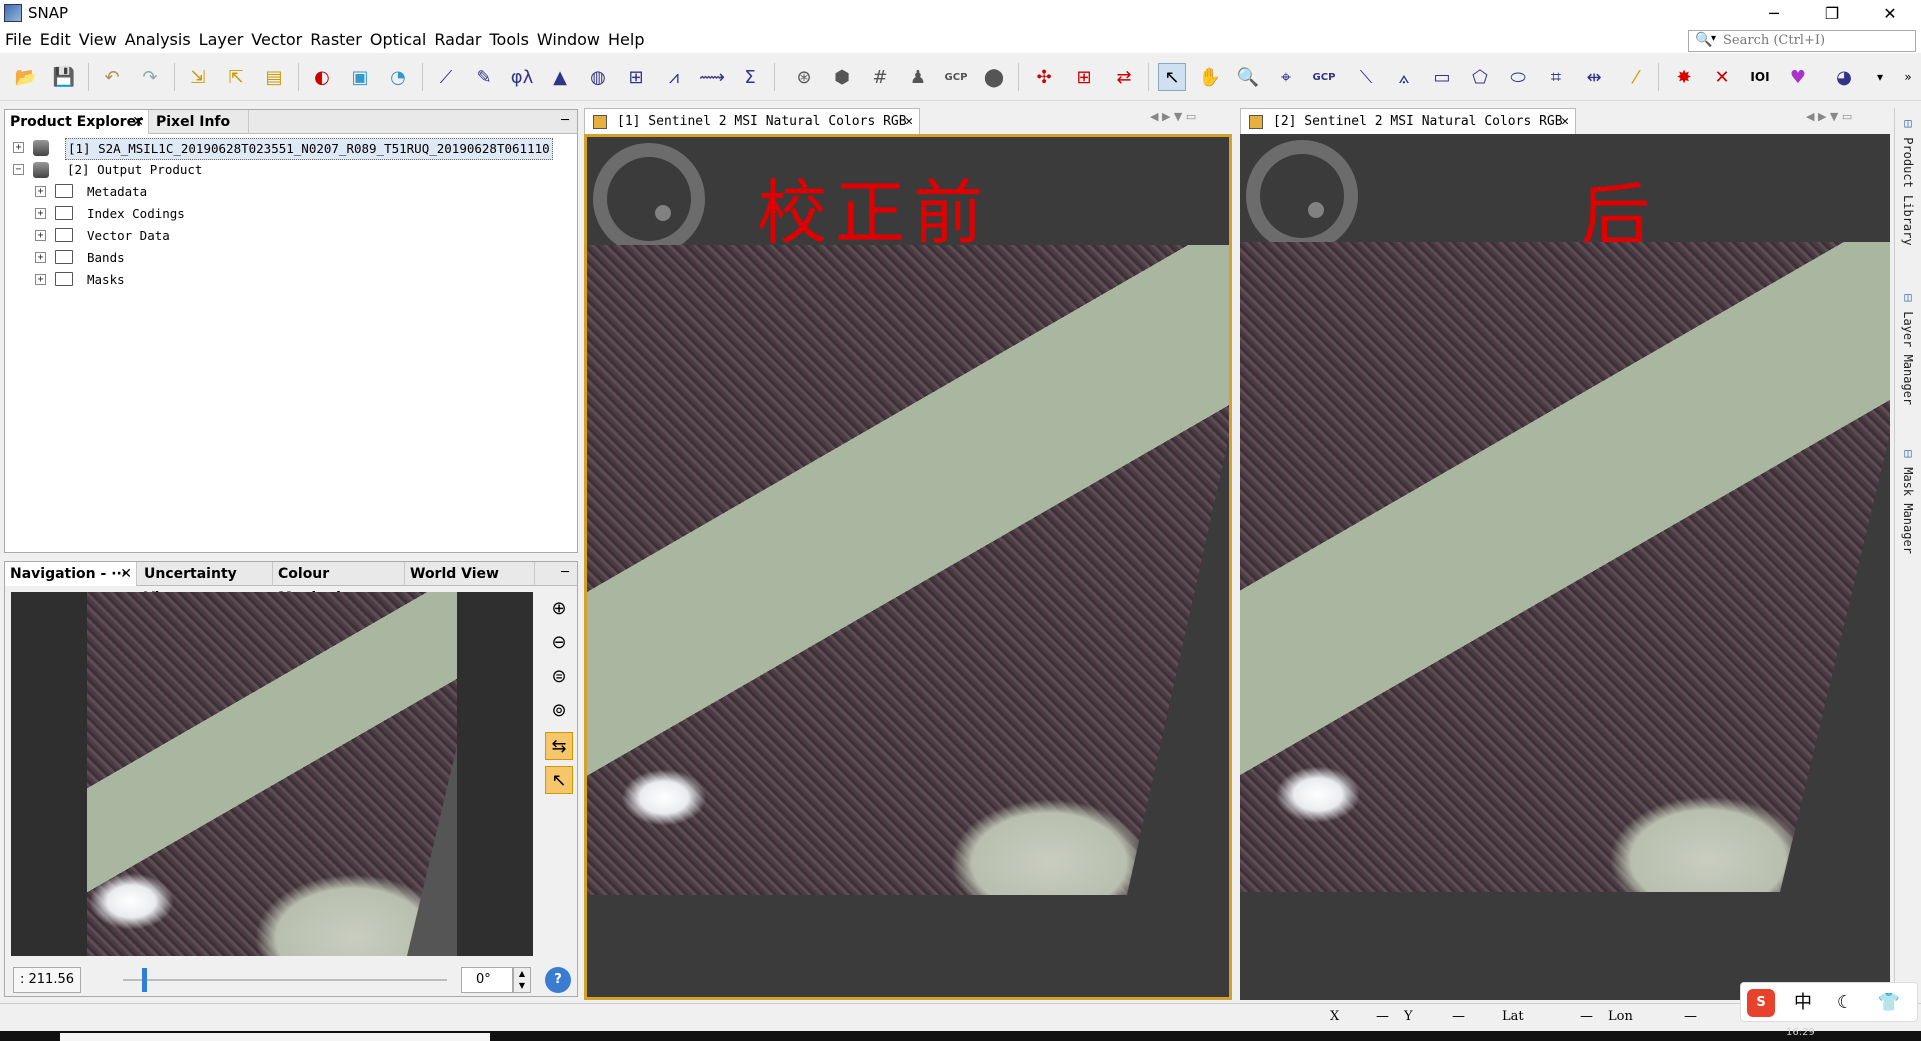 This screenshot has height=1041, width=1921. I want to click on sogou-icon: S, so click(1761, 1003).